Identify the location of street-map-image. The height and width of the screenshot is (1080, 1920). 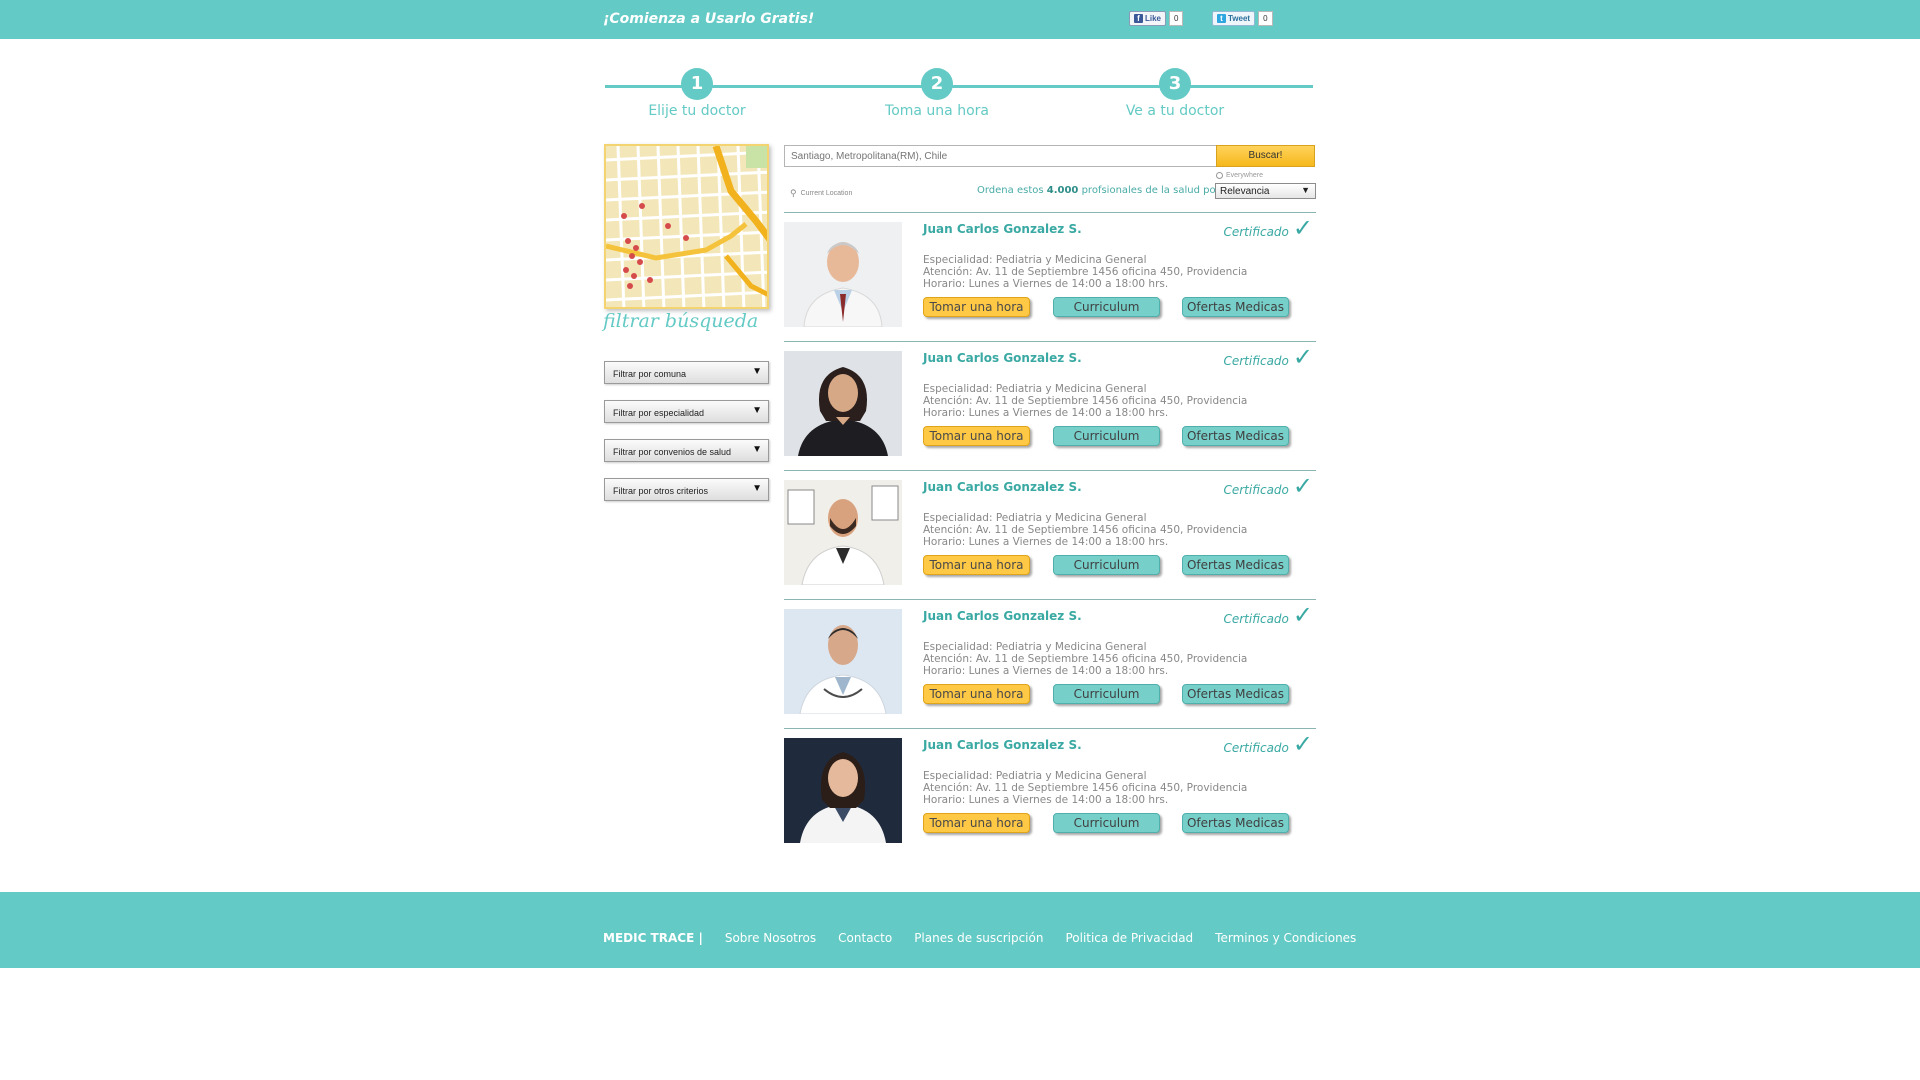
(686, 226).